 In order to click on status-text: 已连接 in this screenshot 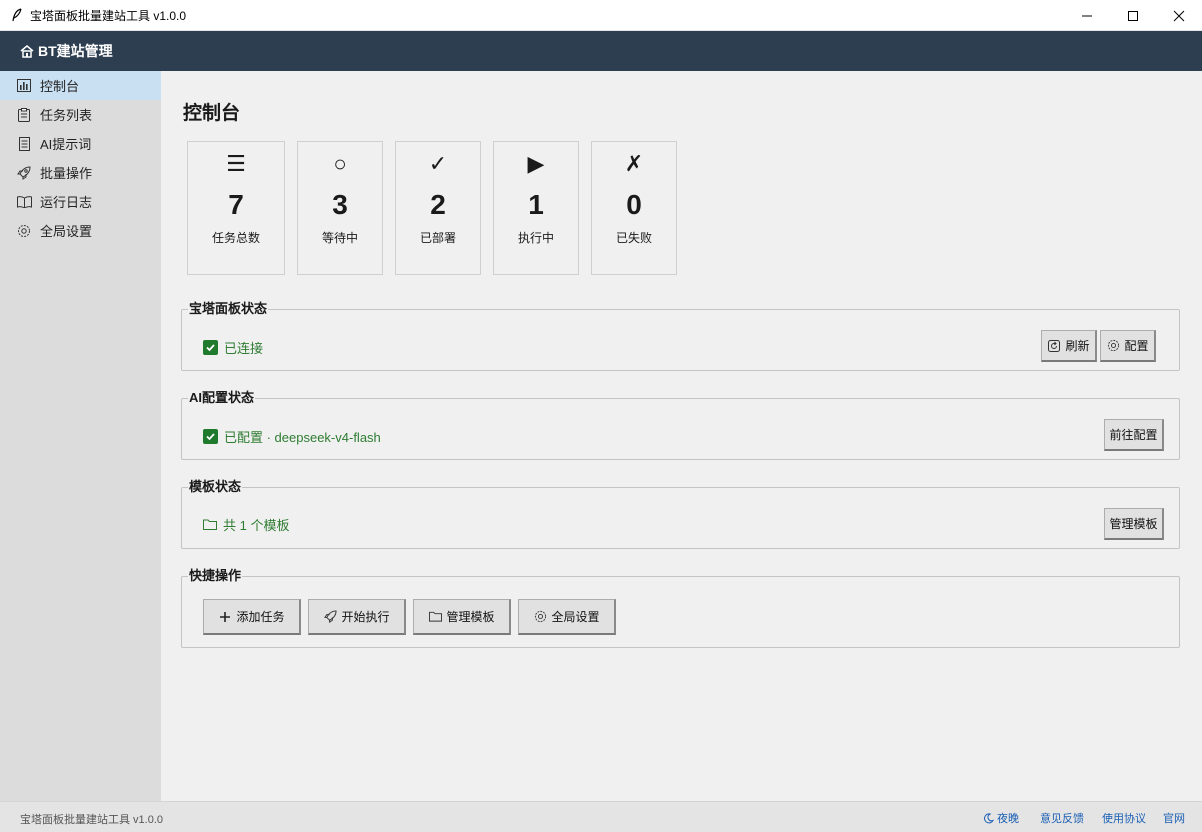, I will do `click(244, 348)`.